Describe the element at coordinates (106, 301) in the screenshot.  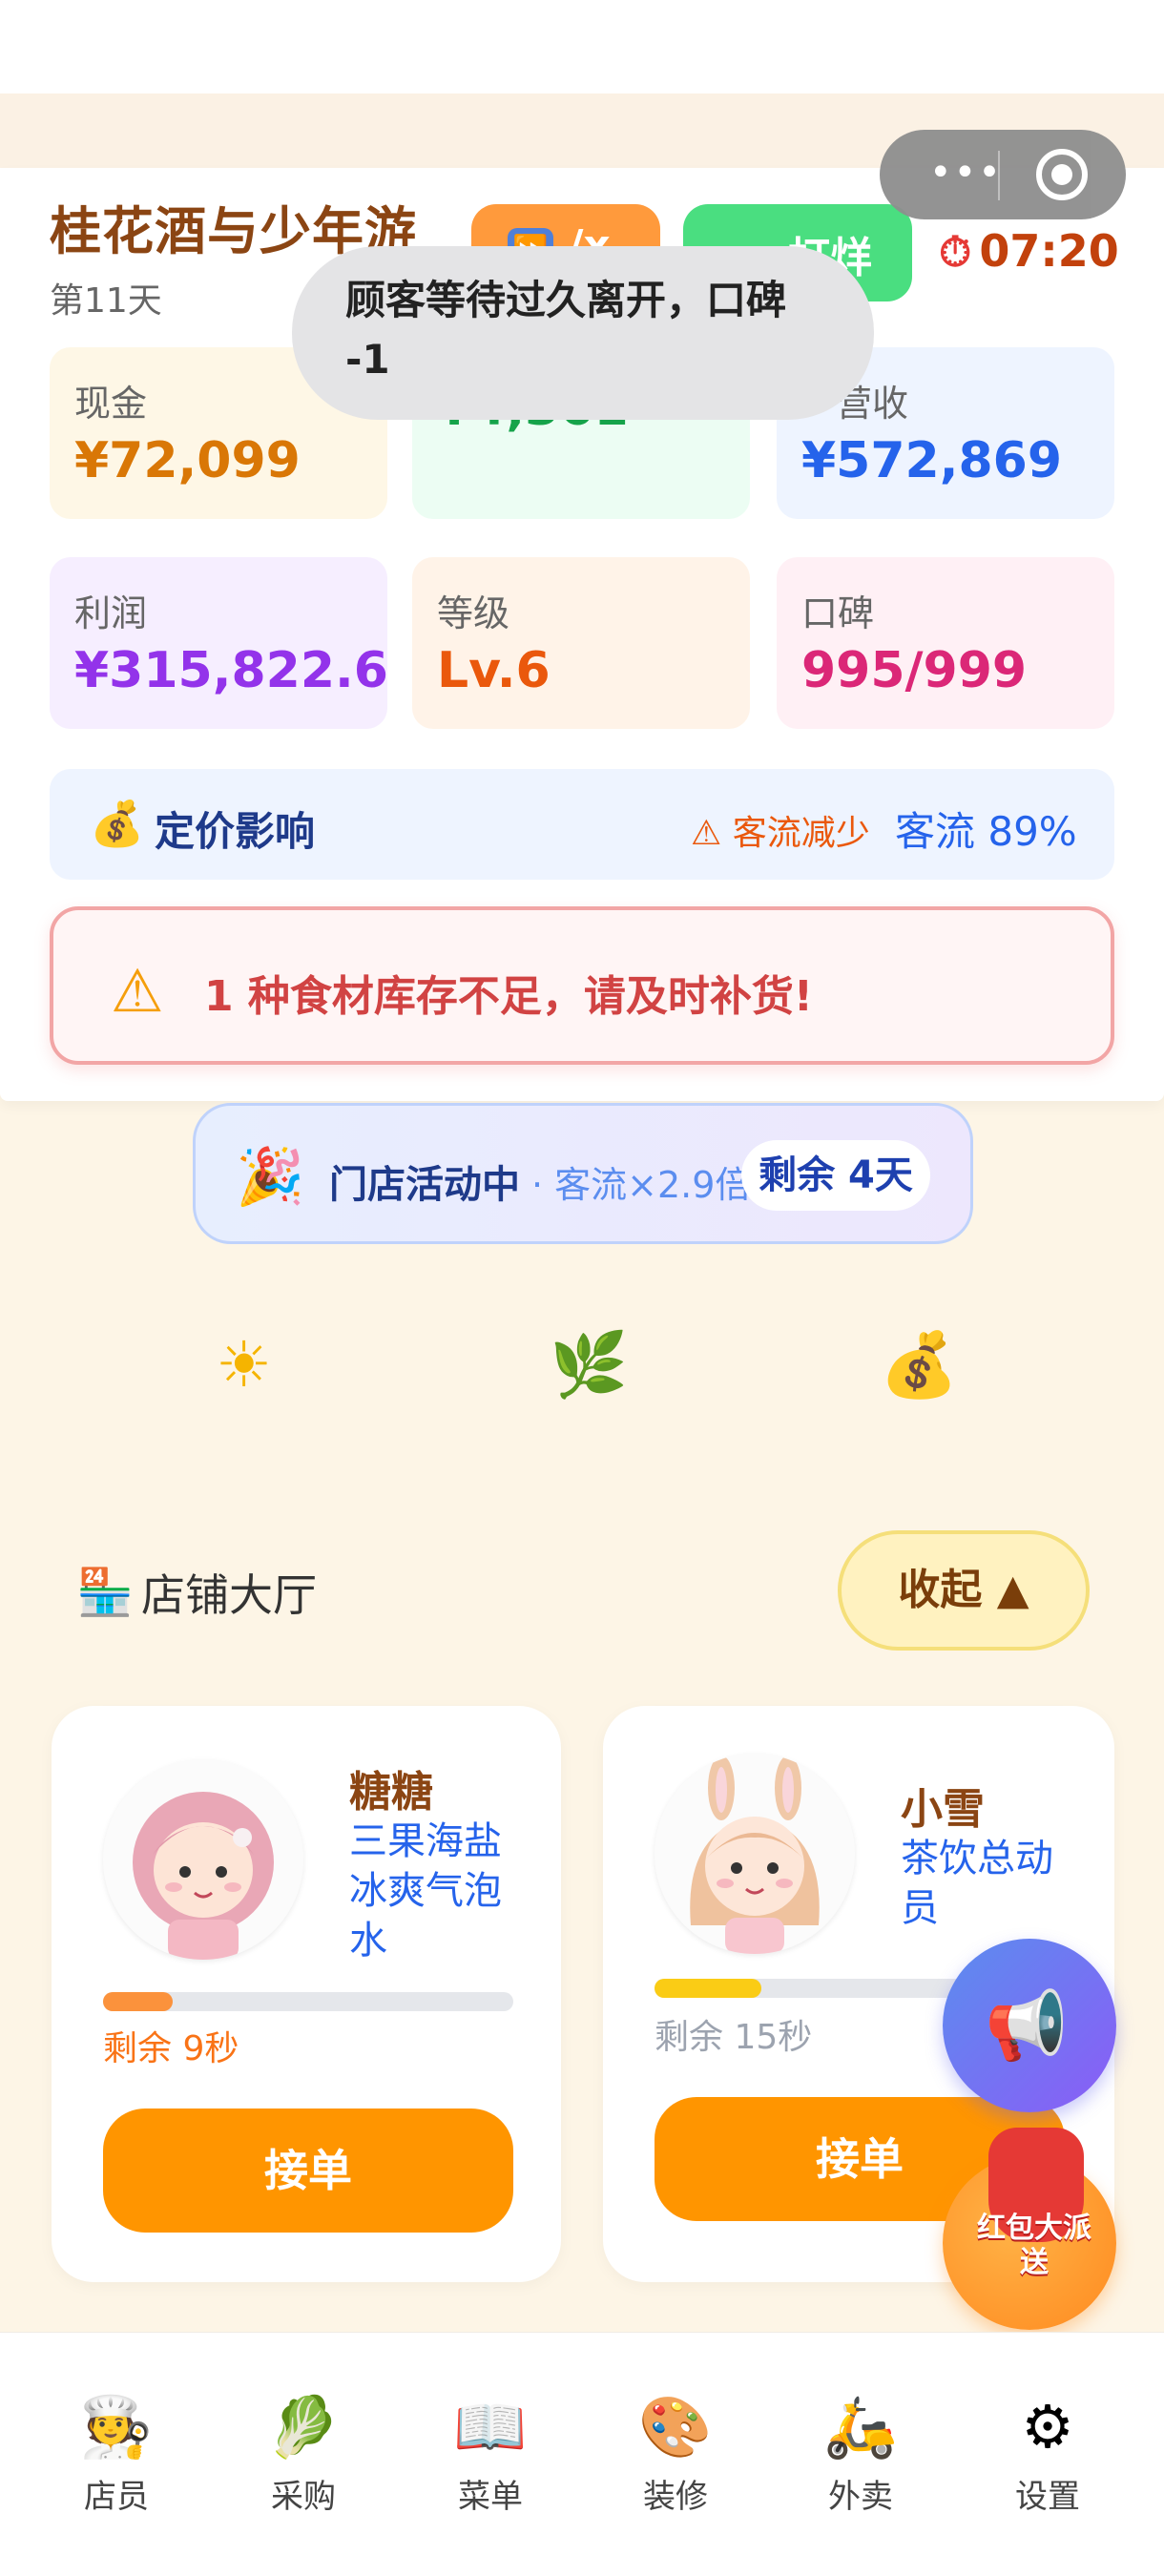
I see `day-counter: 第11天` at that location.